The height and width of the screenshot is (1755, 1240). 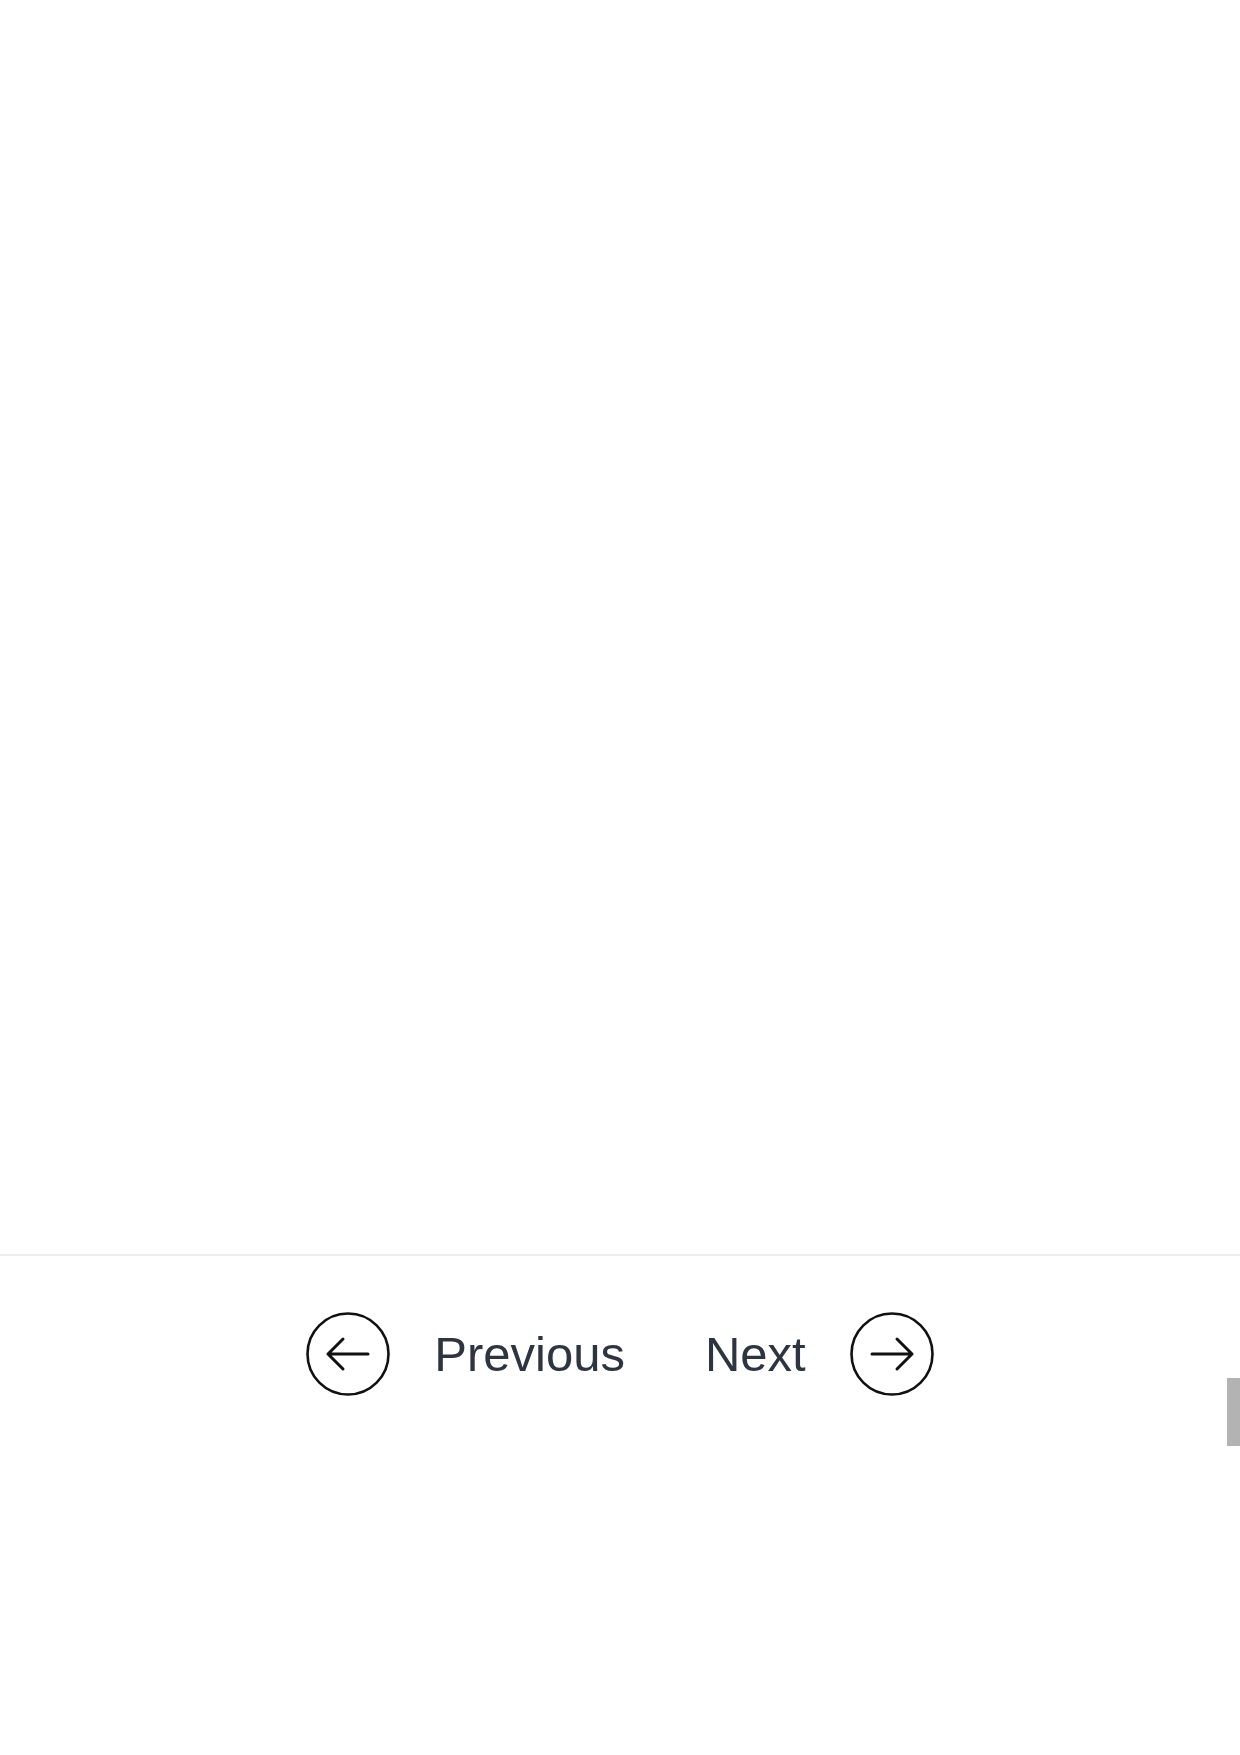 What do you see at coordinates (819, 1354) in the screenshot?
I see `next-button: Next` at bounding box center [819, 1354].